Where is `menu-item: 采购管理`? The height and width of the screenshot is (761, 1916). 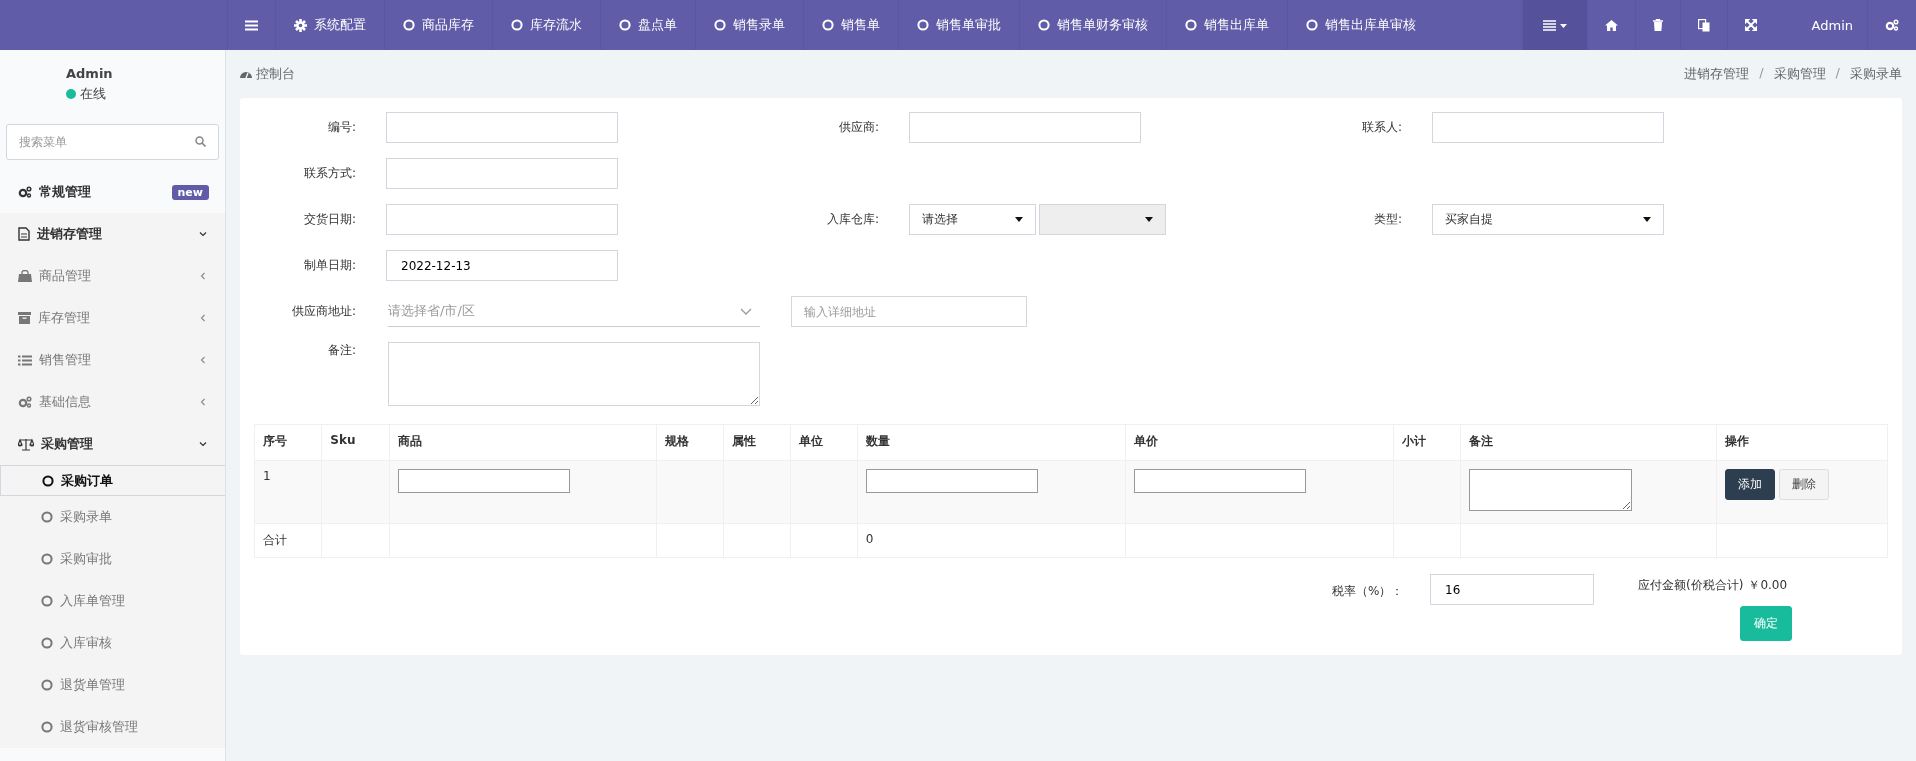
menu-item: 采购管理 is located at coordinates (112, 444).